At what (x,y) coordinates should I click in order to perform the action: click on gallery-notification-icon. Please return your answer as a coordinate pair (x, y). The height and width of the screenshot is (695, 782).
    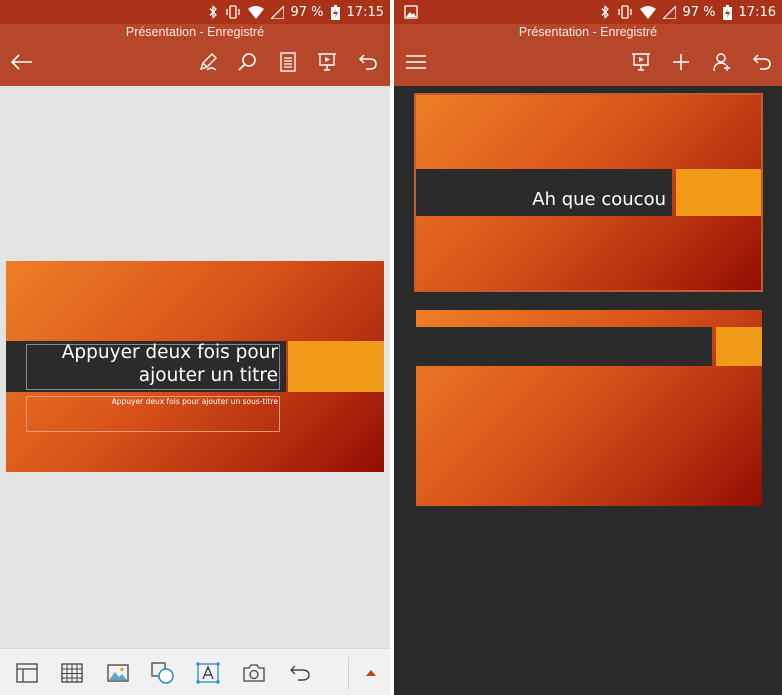
    Looking at the image, I should click on (411, 12).